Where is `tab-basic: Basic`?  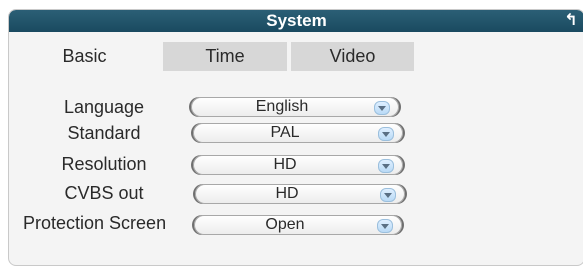
tab-basic: Basic is located at coordinates (84, 56).